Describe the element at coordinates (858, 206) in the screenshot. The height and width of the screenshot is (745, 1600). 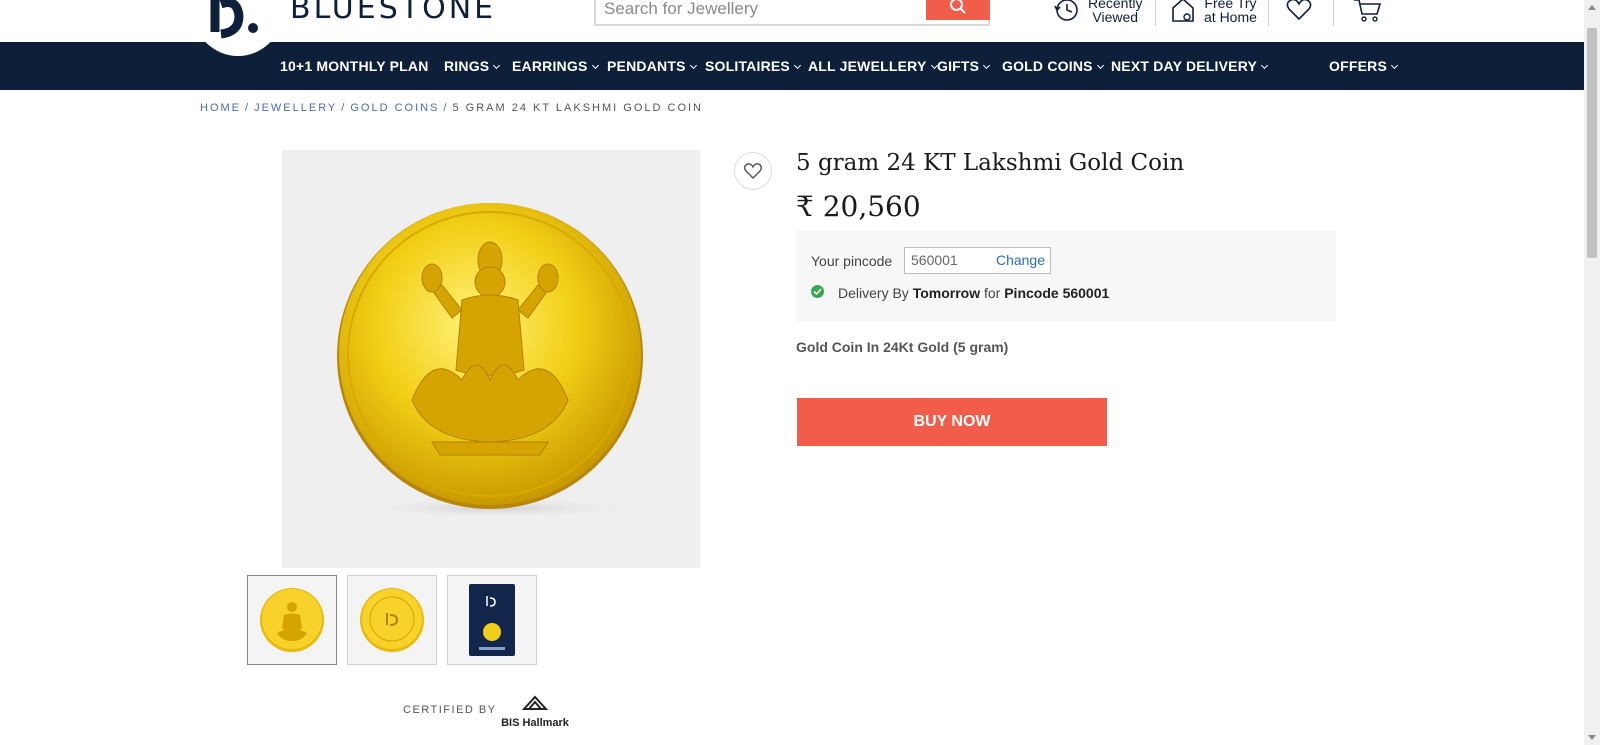
I see `product-price: ₹ 20,560` at that location.